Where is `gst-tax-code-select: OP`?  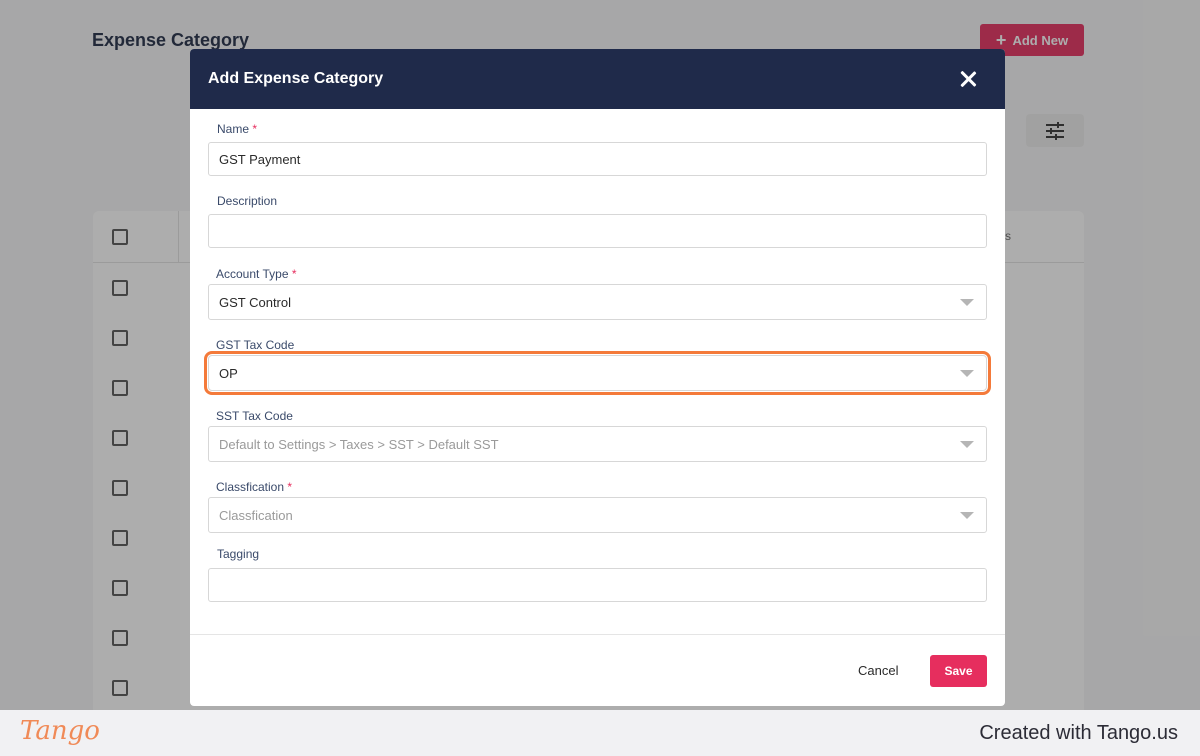 gst-tax-code-select: OP is located at coordinates (597, 373).